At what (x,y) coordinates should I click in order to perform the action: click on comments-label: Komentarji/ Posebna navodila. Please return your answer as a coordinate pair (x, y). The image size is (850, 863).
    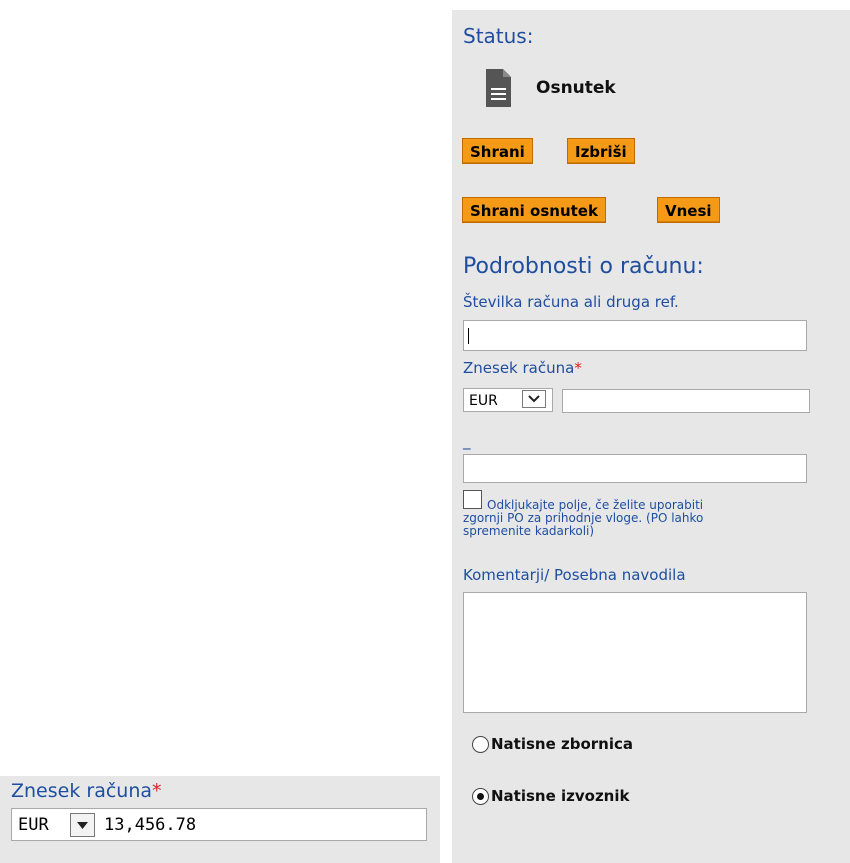
    Looking at the image, I should click on (574, 575).